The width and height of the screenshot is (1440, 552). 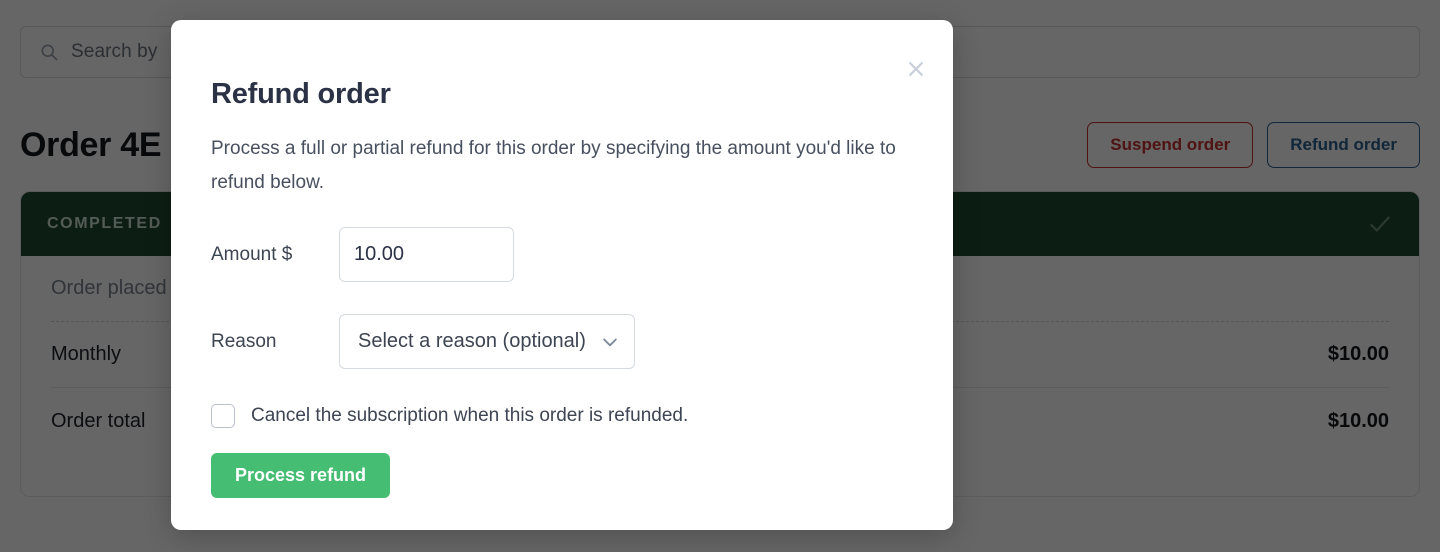 I want to click on modal-title: Refund order, so click(x=301, y=94).